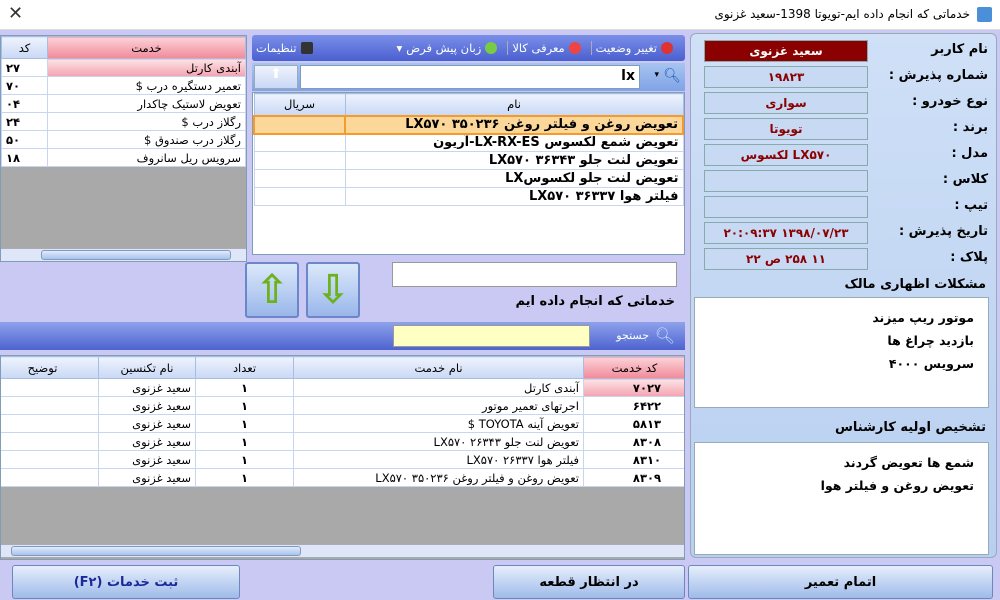 Image resolution: width=1000 pixels, height=600 pixels. I want to click on table-cell: ۶۴۲۲, so click(633, 405).